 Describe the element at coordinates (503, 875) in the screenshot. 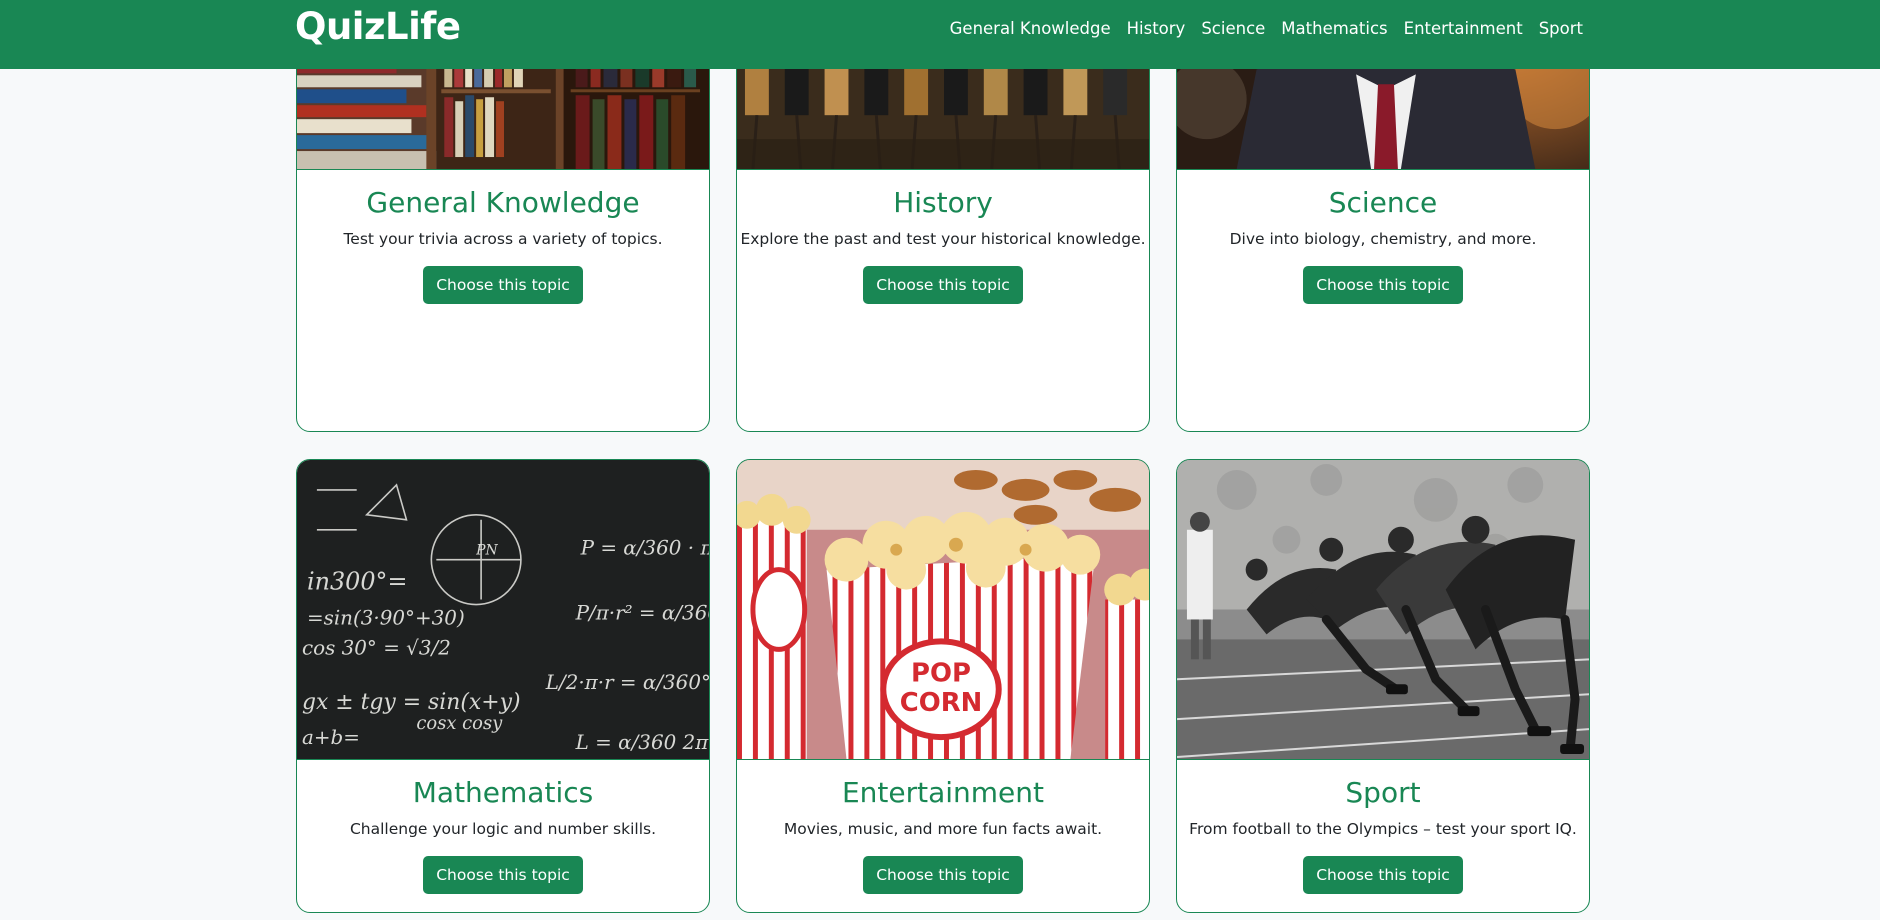

I see `choose-topic-button-mathematics: Choose this topic` at that location.